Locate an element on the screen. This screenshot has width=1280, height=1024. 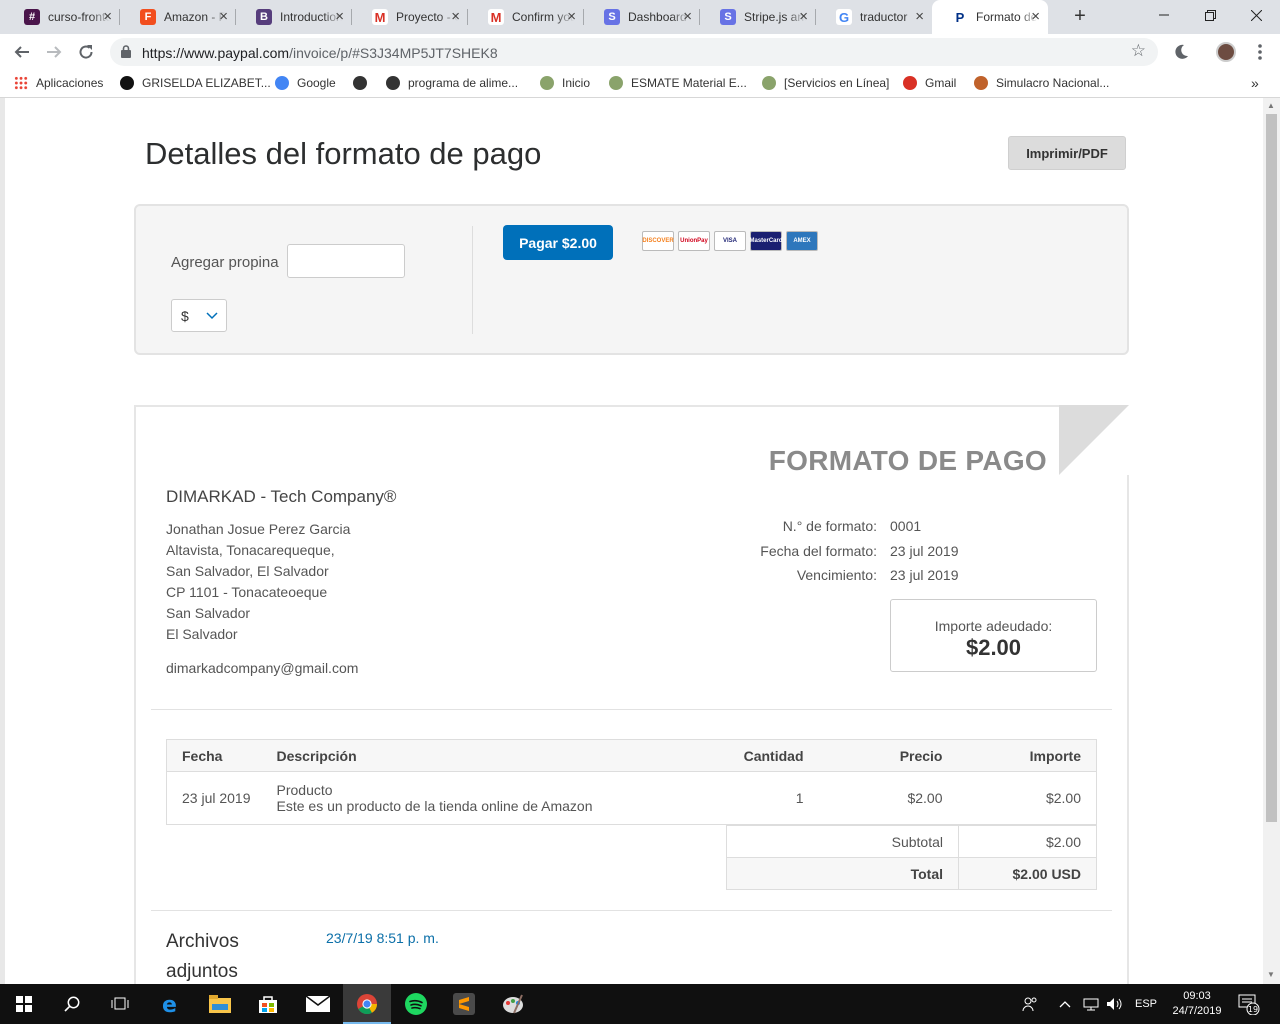
taskbar-app-sublime-text is located at coordinates (464, 1004).